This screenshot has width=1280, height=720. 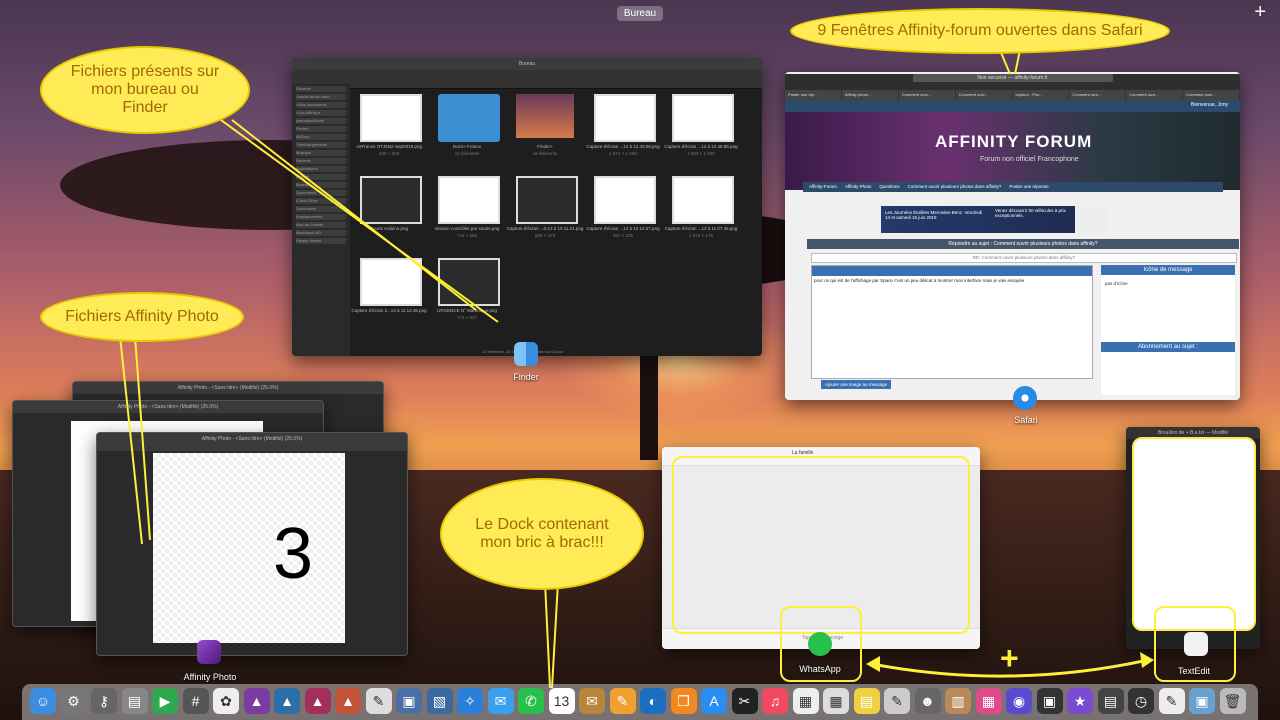 I want to click on affinity-designer-icon: ▲, so click(x=287, y=701).